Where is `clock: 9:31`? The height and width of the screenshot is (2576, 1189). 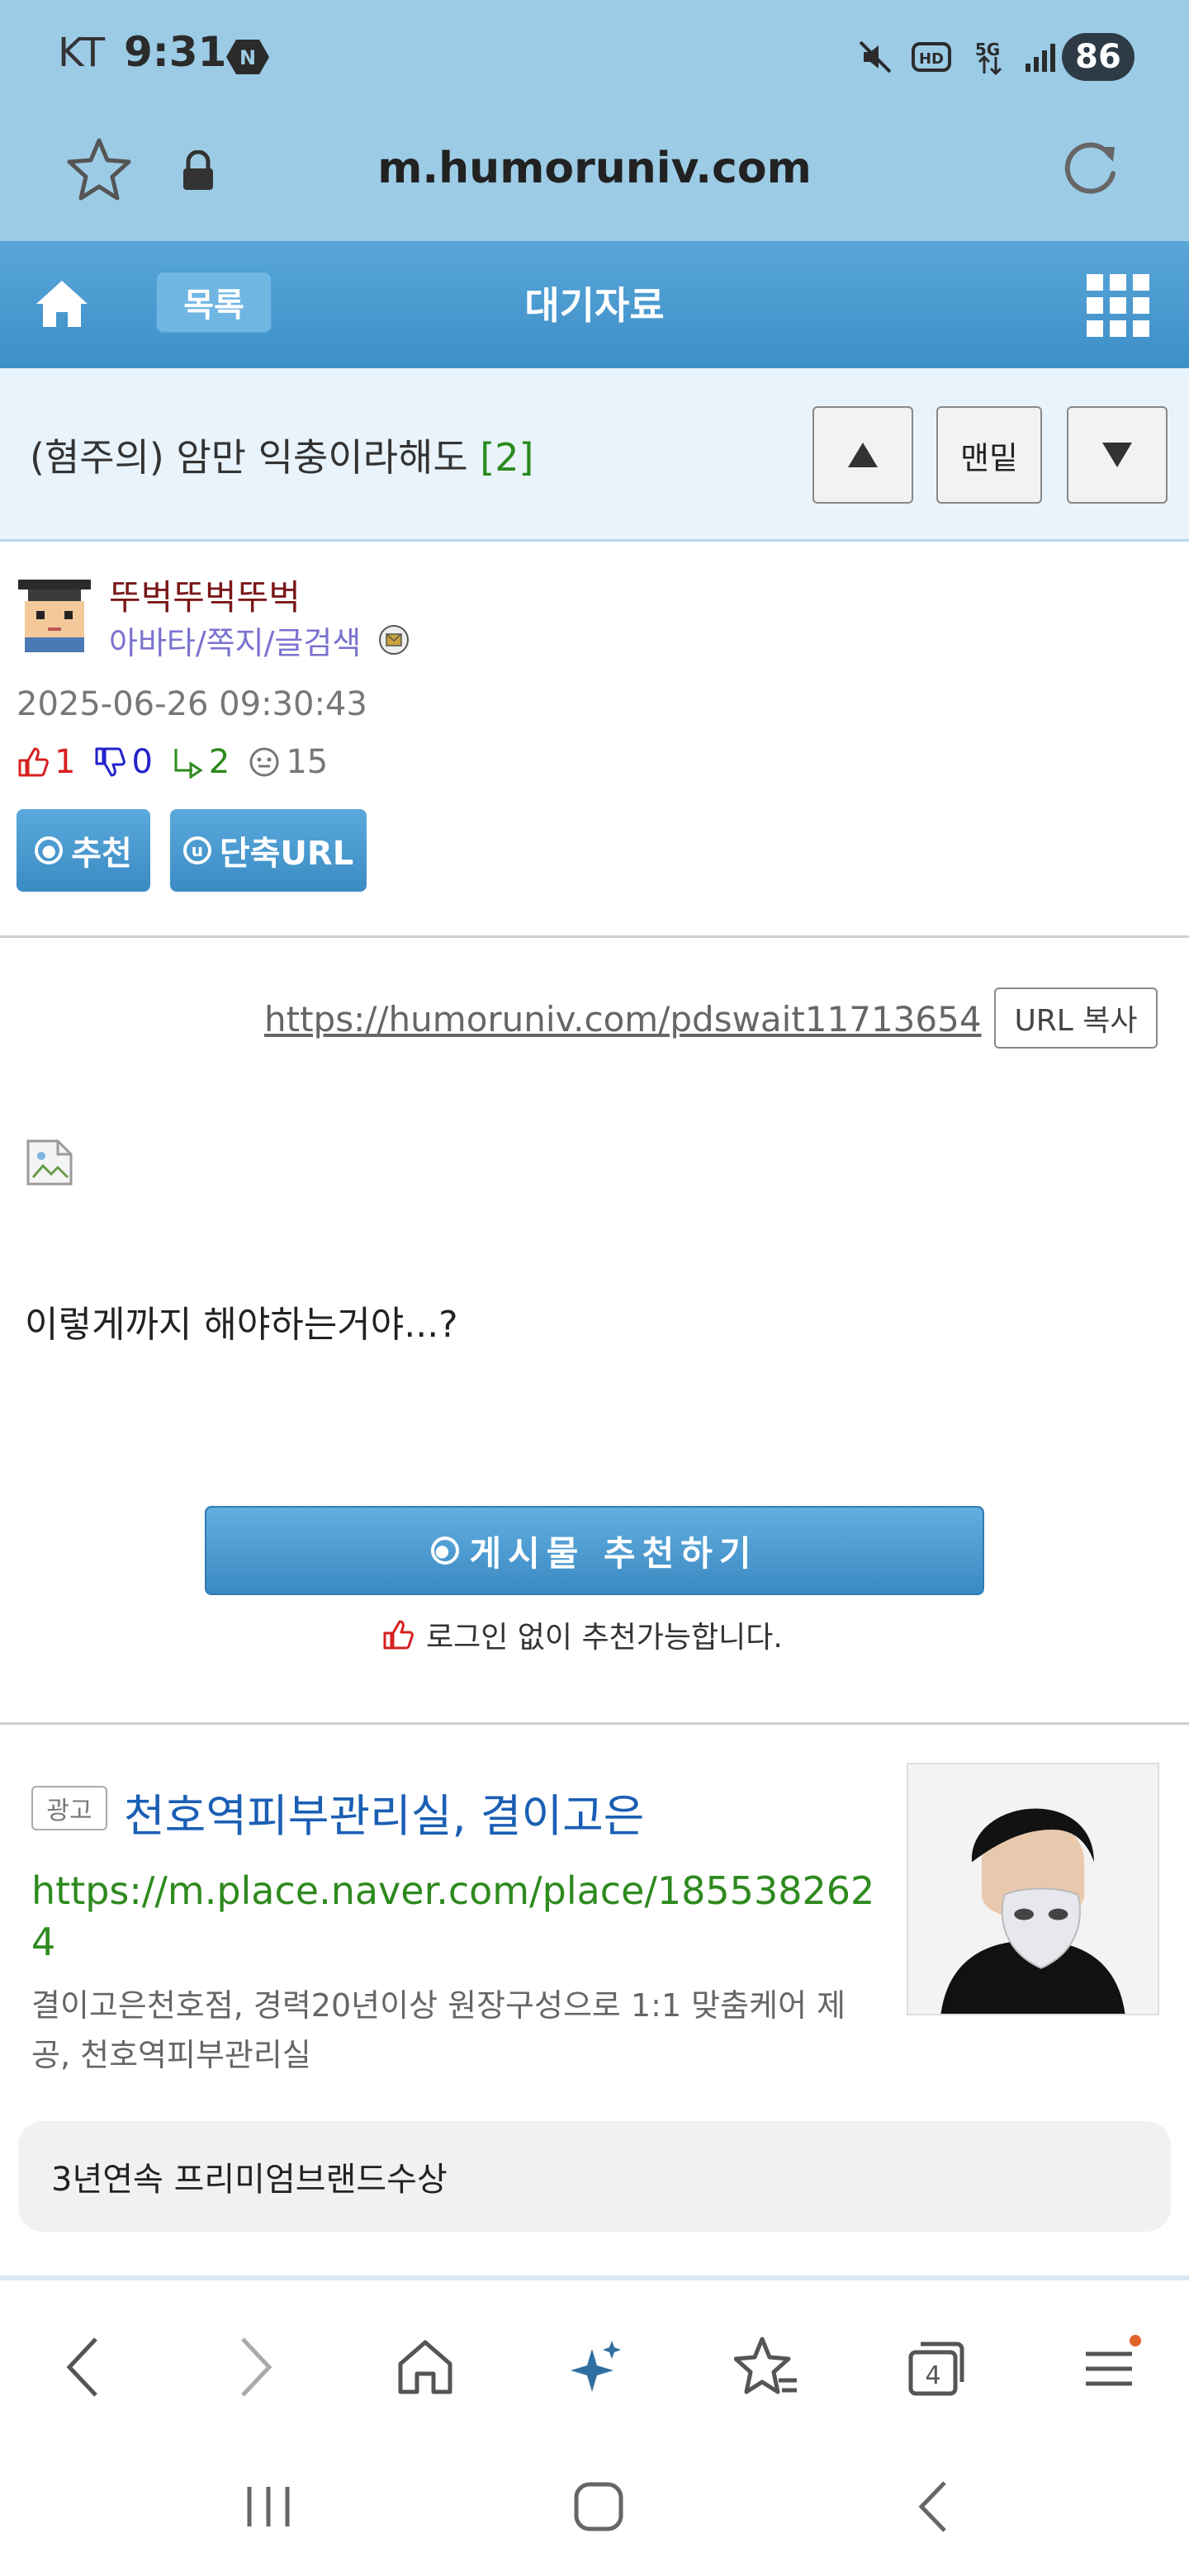 clock: 9:31 is located at coordinates (175, 52).